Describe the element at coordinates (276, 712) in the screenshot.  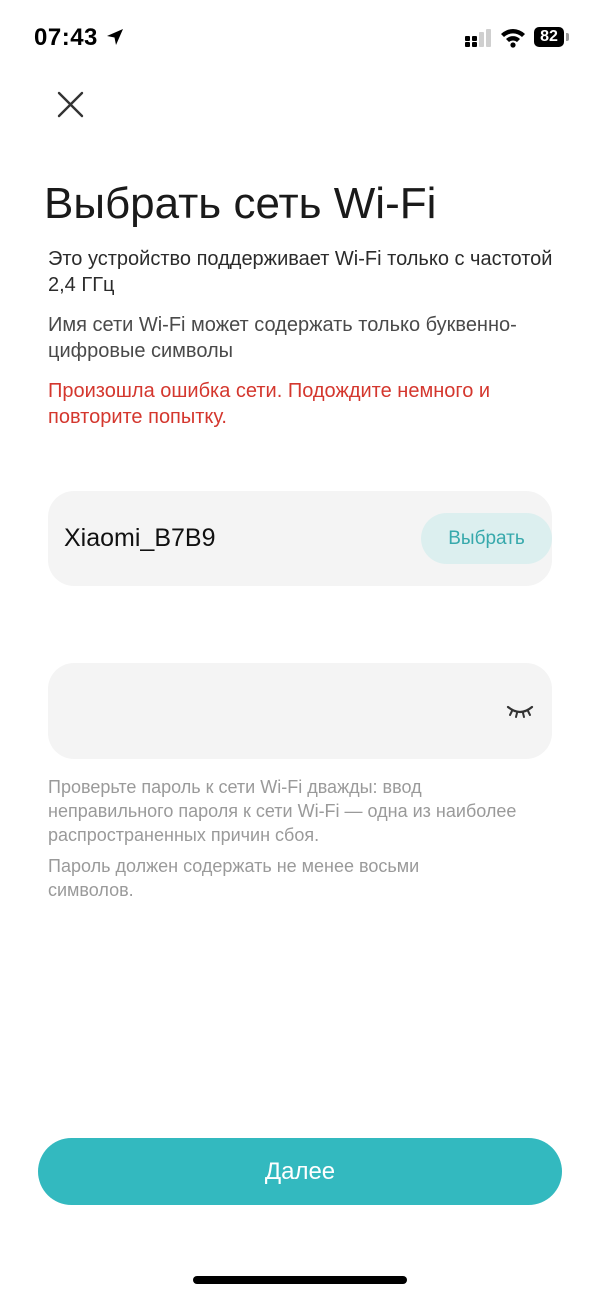
I see `password-input` at that location.